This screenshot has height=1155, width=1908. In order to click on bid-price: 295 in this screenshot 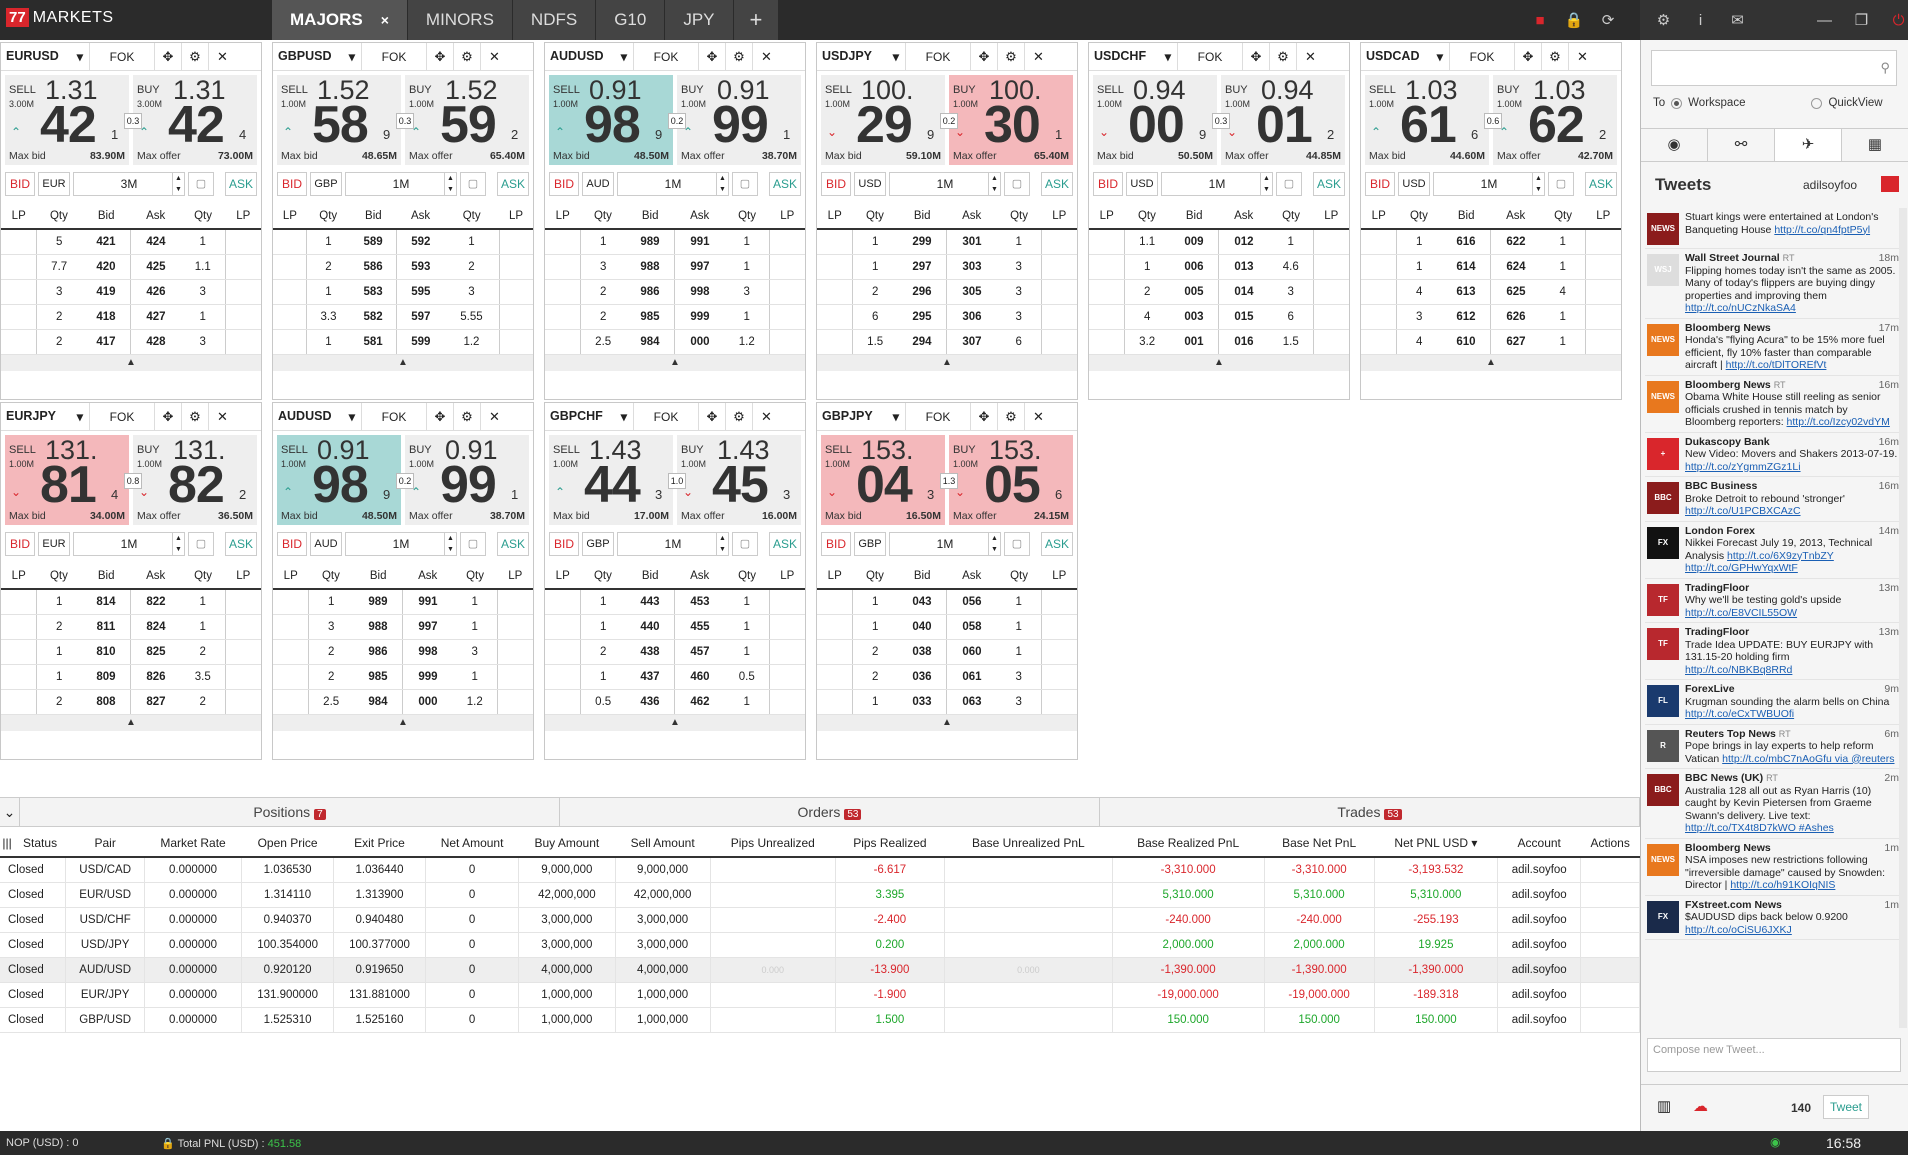, I will do `click(922, 317)`.